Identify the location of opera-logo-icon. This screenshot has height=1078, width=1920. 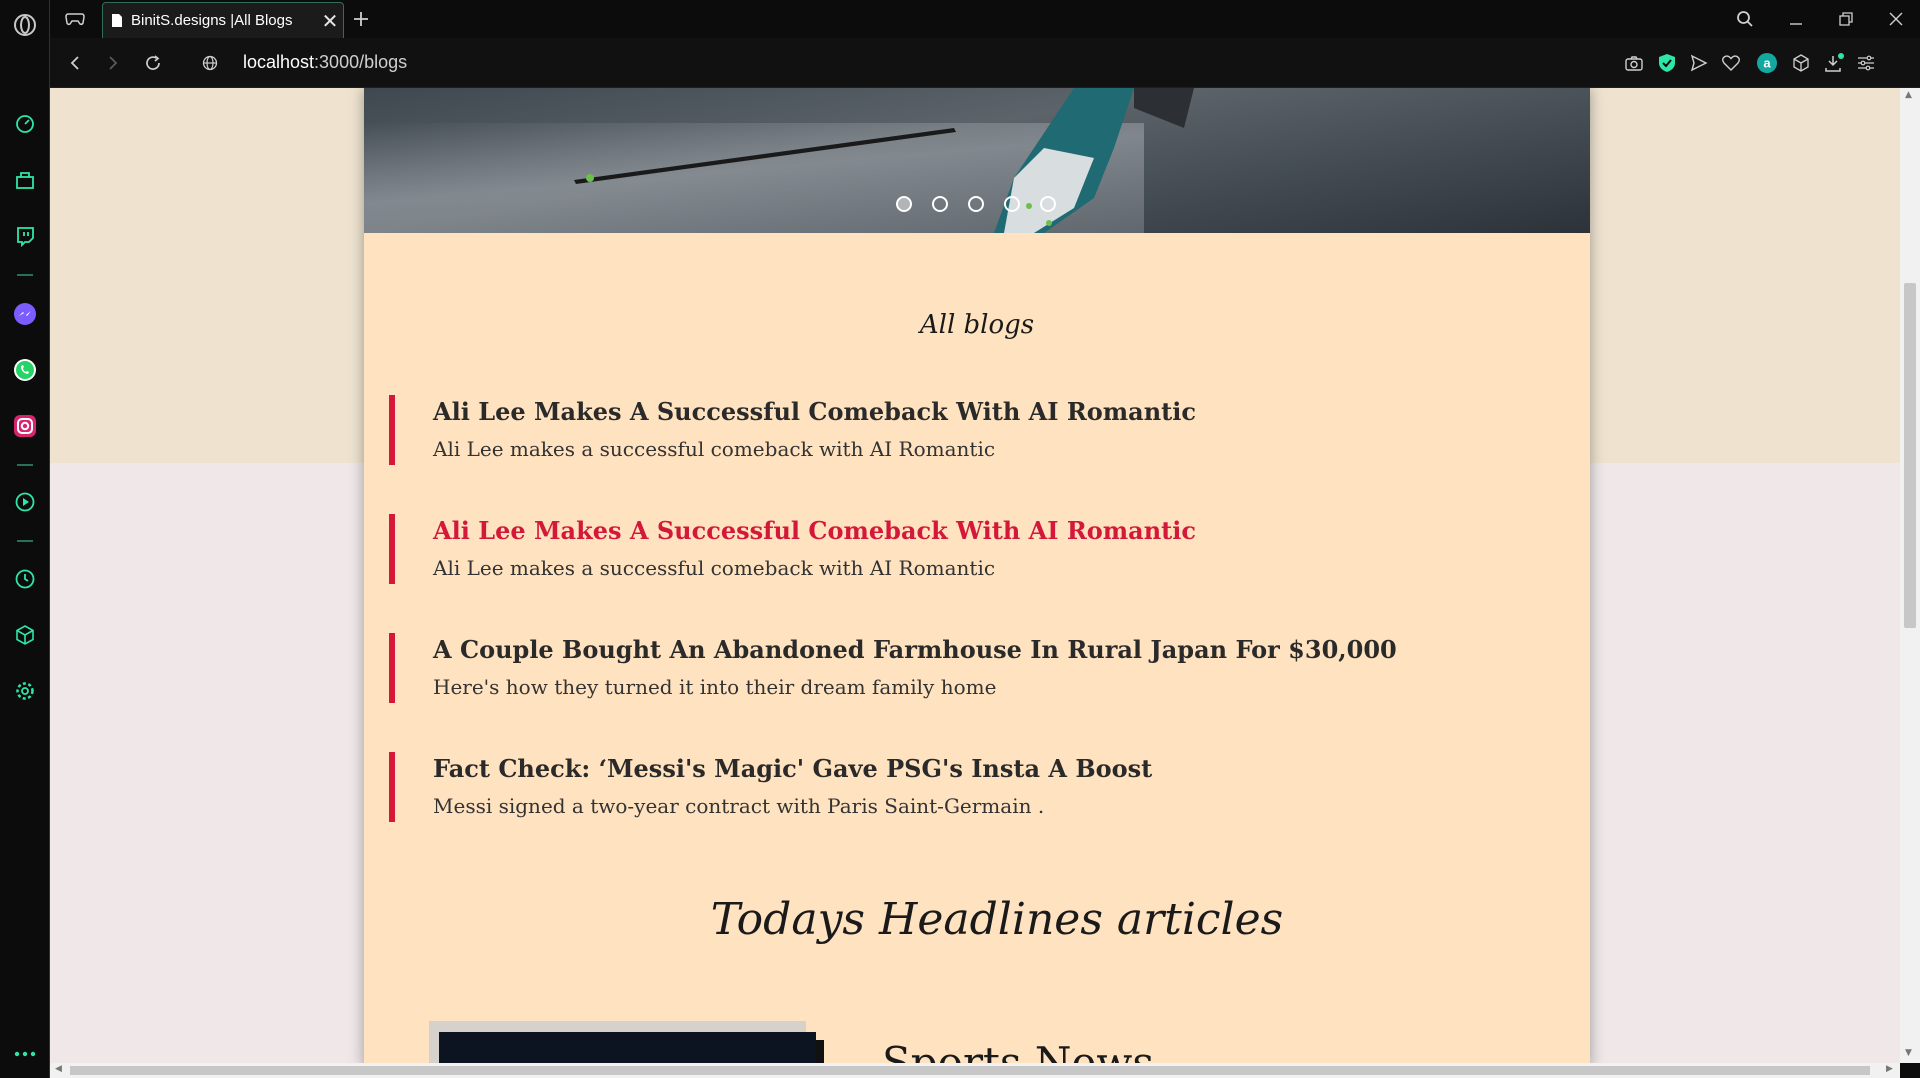
(25, 25).